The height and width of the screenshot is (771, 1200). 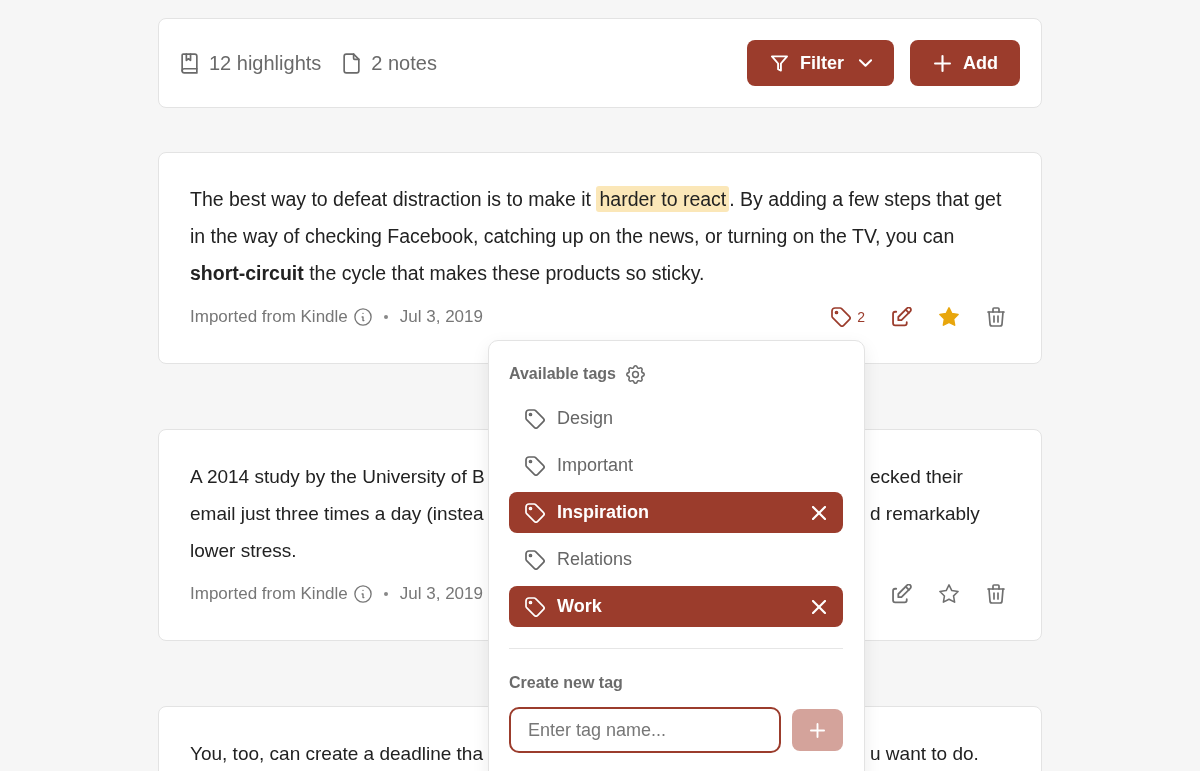 What do you see at coordinates (336, 753) in the screenshot?
I see `highlight-text: You, too, can create a deadline tha` at bounding box center [336, 753].